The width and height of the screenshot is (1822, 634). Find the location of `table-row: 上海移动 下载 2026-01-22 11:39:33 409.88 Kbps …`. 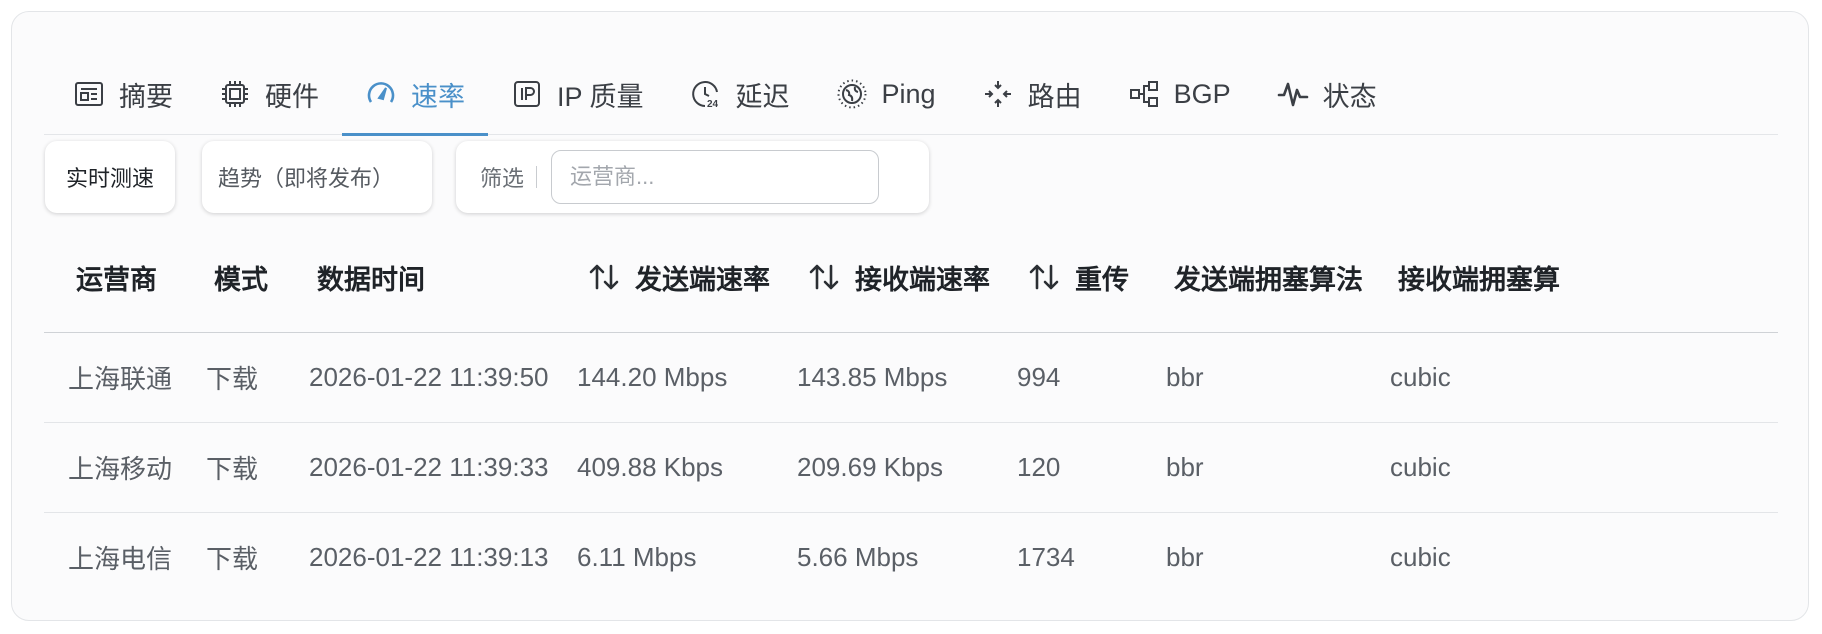

table-row: 上海移动 下载 2026-01-22 11:39:33 409.88 Kbps … is located at coordinates (911, 468).